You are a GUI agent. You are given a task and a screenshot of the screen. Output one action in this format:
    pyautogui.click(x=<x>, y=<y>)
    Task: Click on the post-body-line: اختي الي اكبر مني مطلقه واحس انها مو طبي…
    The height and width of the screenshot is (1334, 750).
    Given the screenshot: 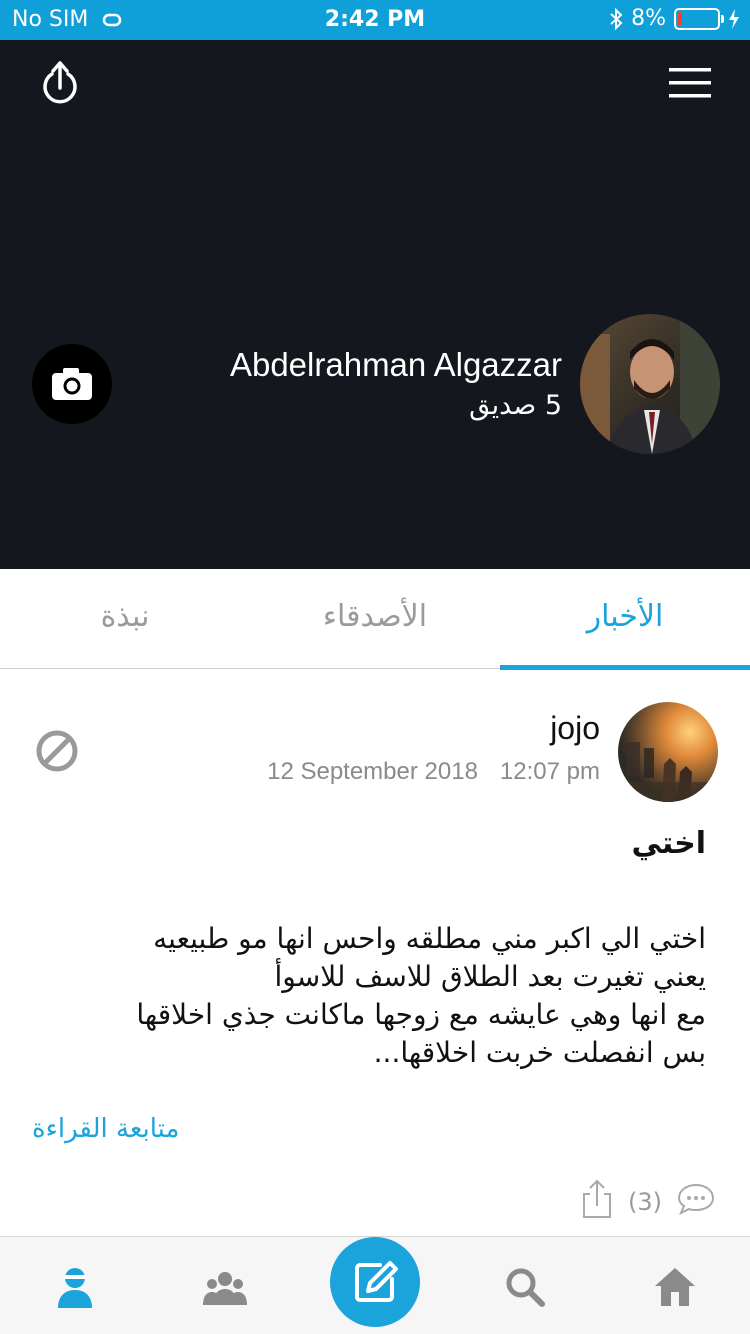 What is the action you would take?
    pyautogui.click(x=429, y=938)
    